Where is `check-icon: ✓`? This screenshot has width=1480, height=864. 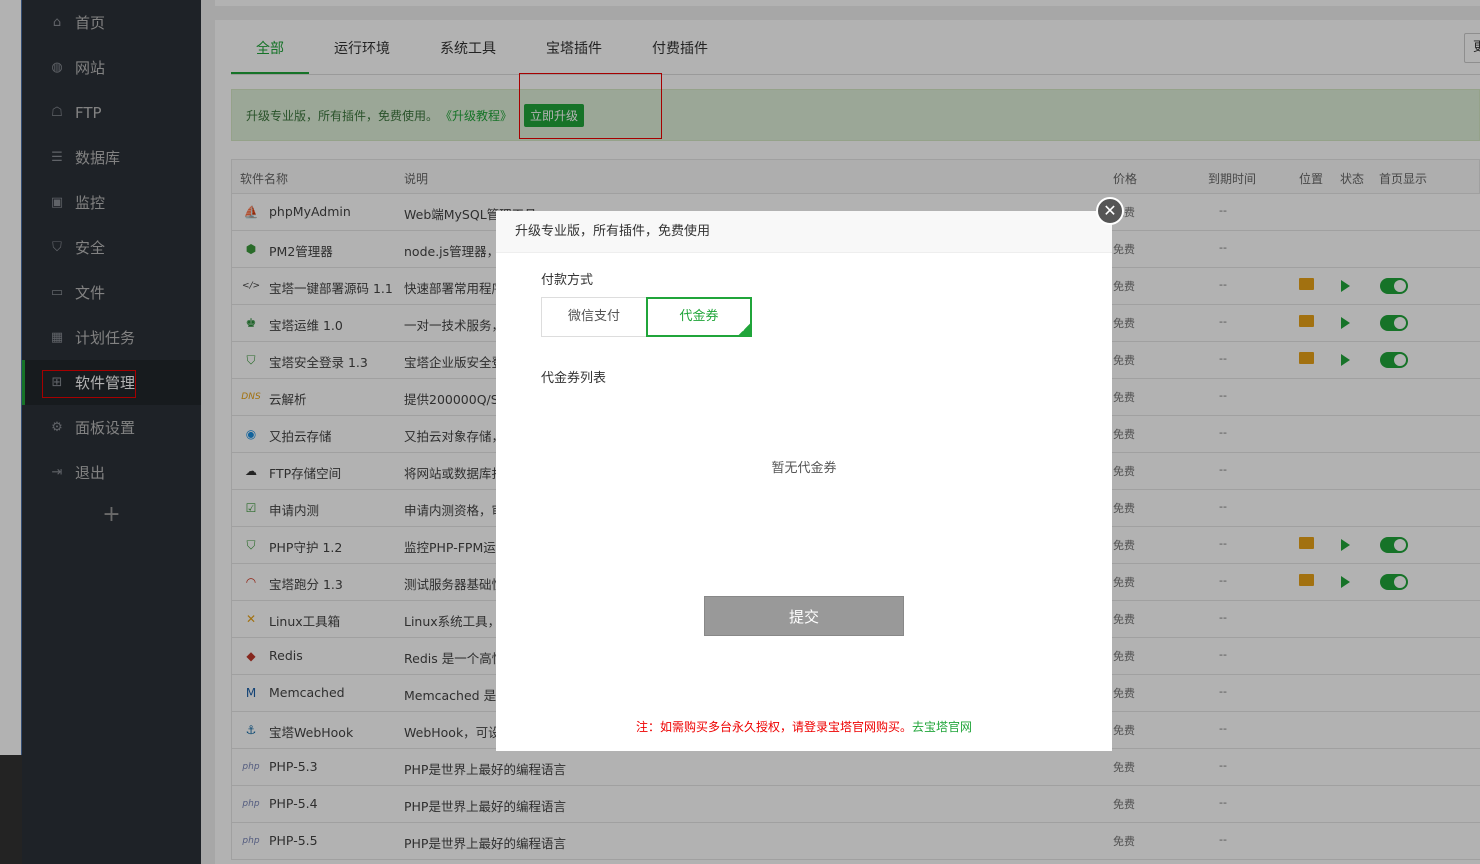
check-icon: ✓ is located at coordinates (744, 330).